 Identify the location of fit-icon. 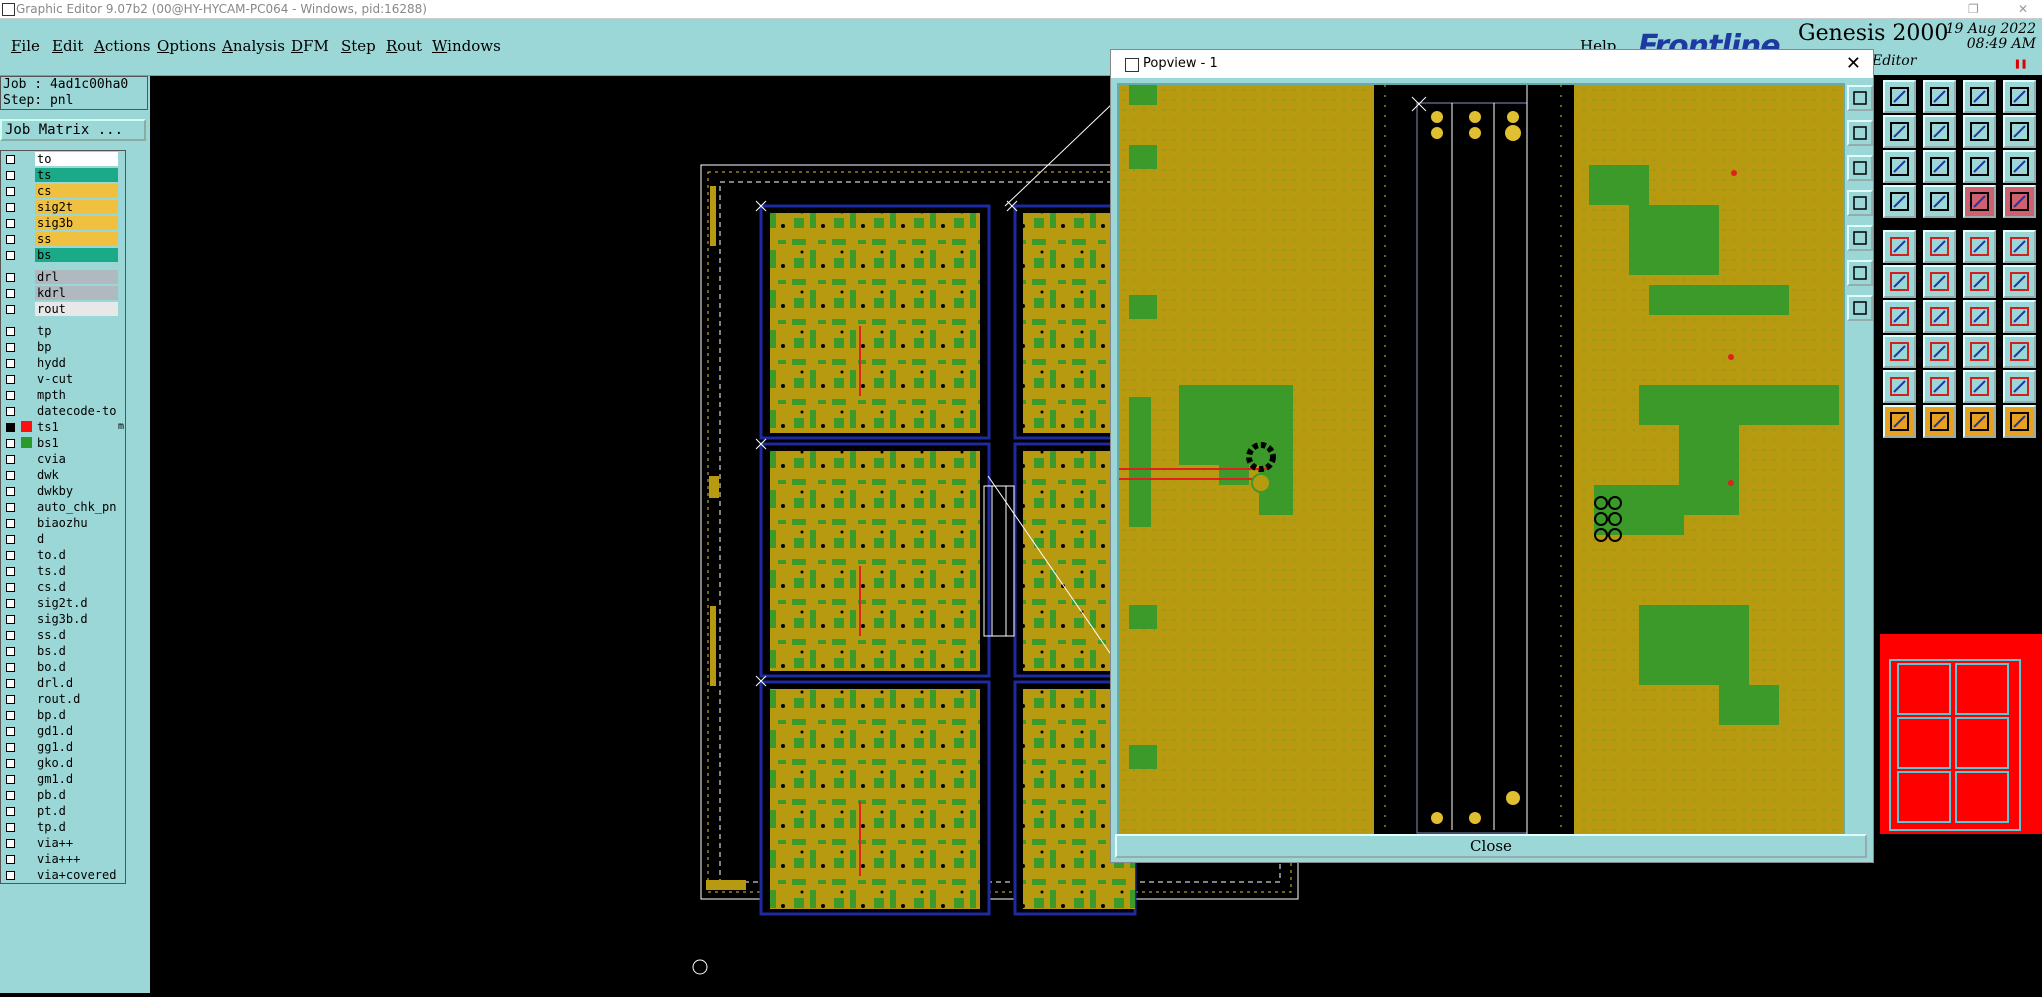
(1860, 273).